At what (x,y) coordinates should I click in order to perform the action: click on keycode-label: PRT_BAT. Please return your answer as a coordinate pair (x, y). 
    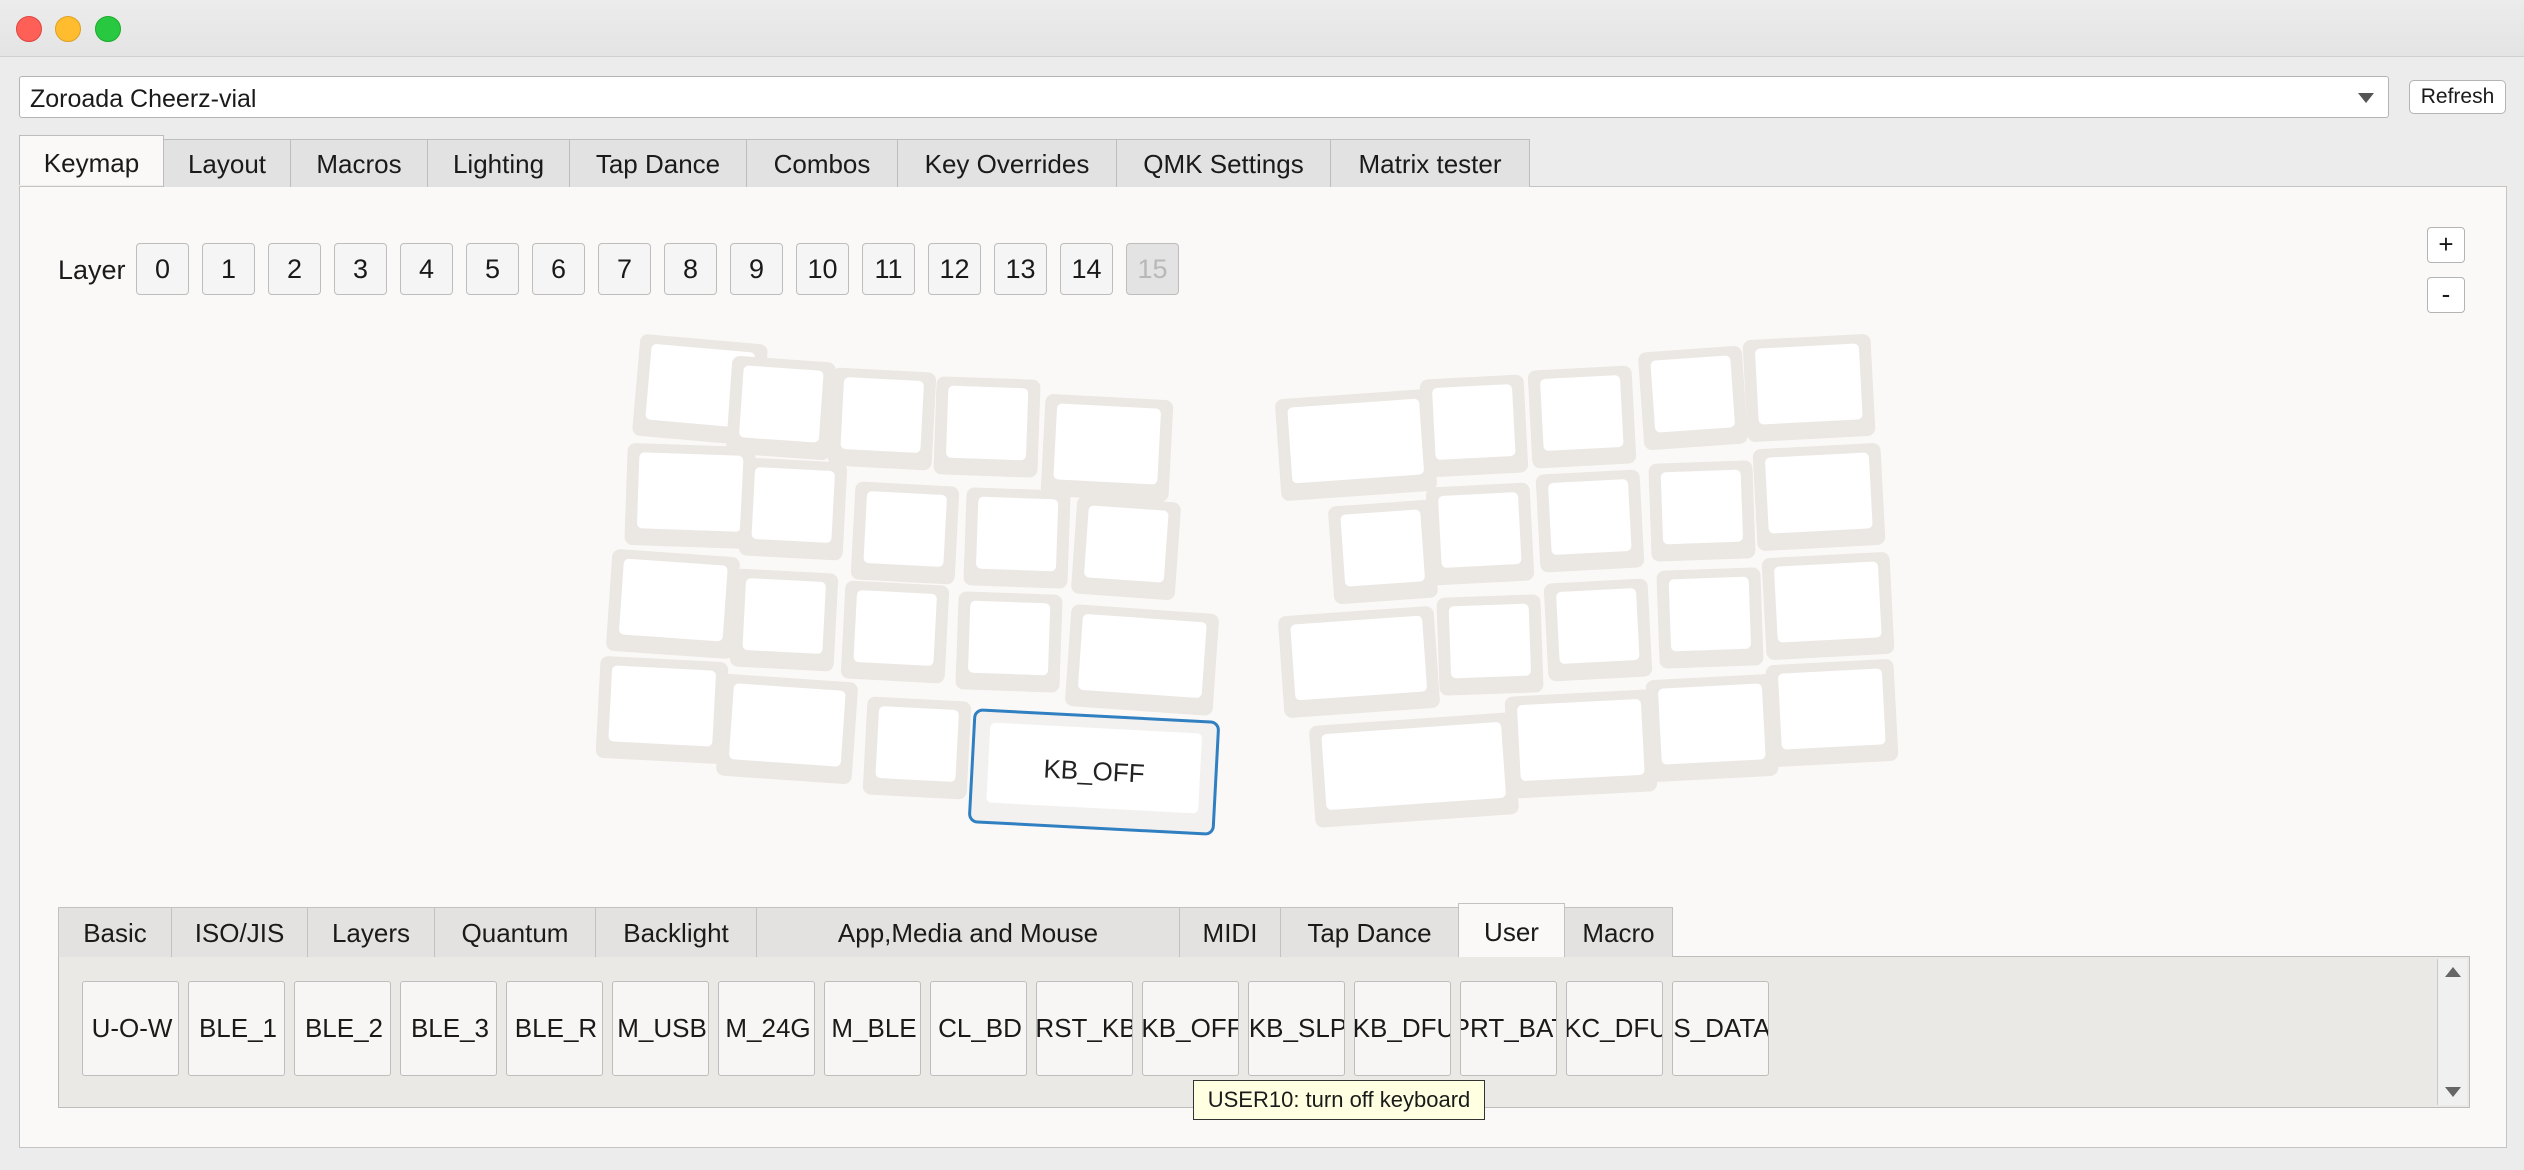
    Looking at the image, I should click on (1508, 1028).